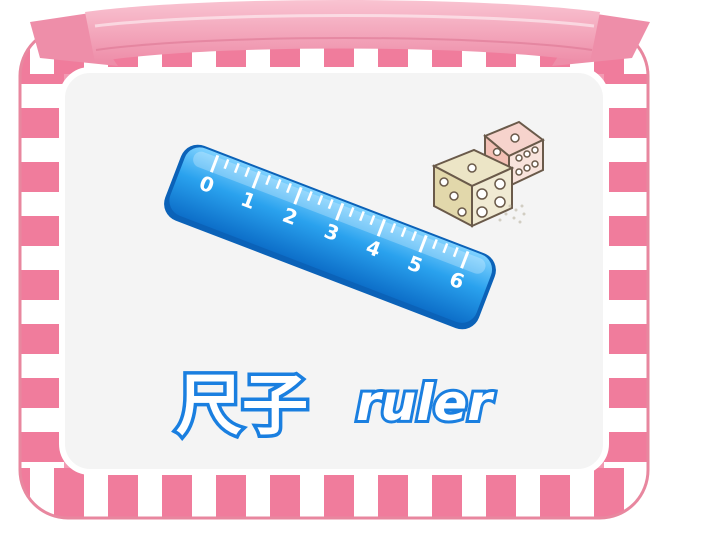 The image size is (701, 548). I want to click on word-chinese: 尺子, so click(242, 405).